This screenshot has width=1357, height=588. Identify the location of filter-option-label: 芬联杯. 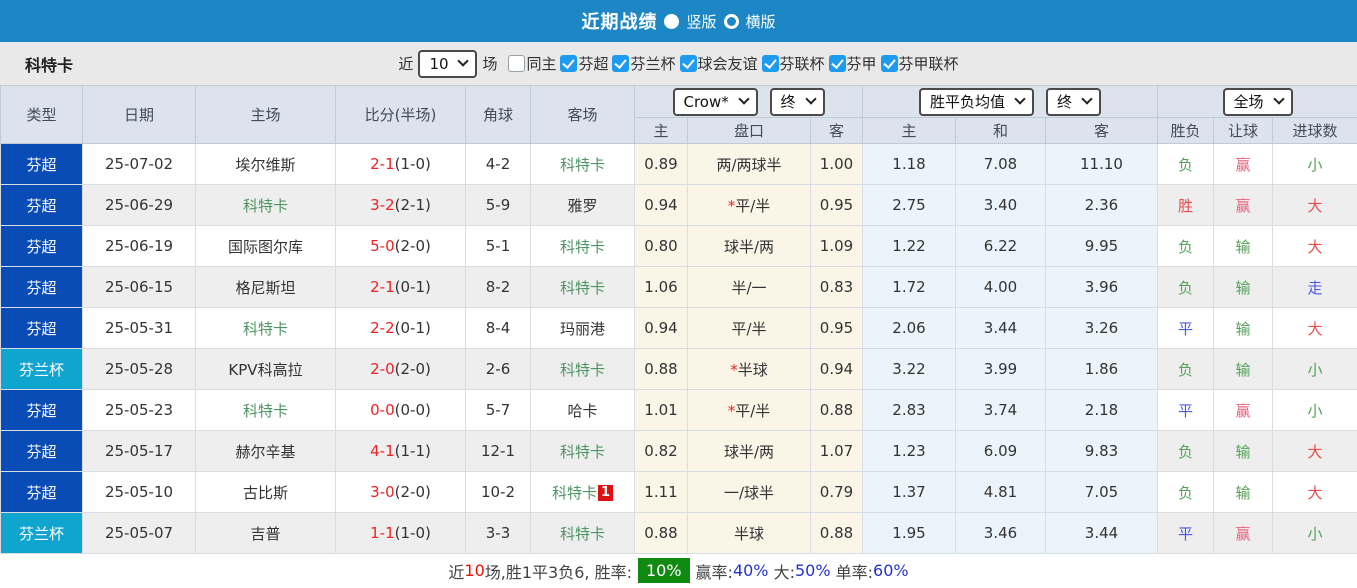
(802, 64).